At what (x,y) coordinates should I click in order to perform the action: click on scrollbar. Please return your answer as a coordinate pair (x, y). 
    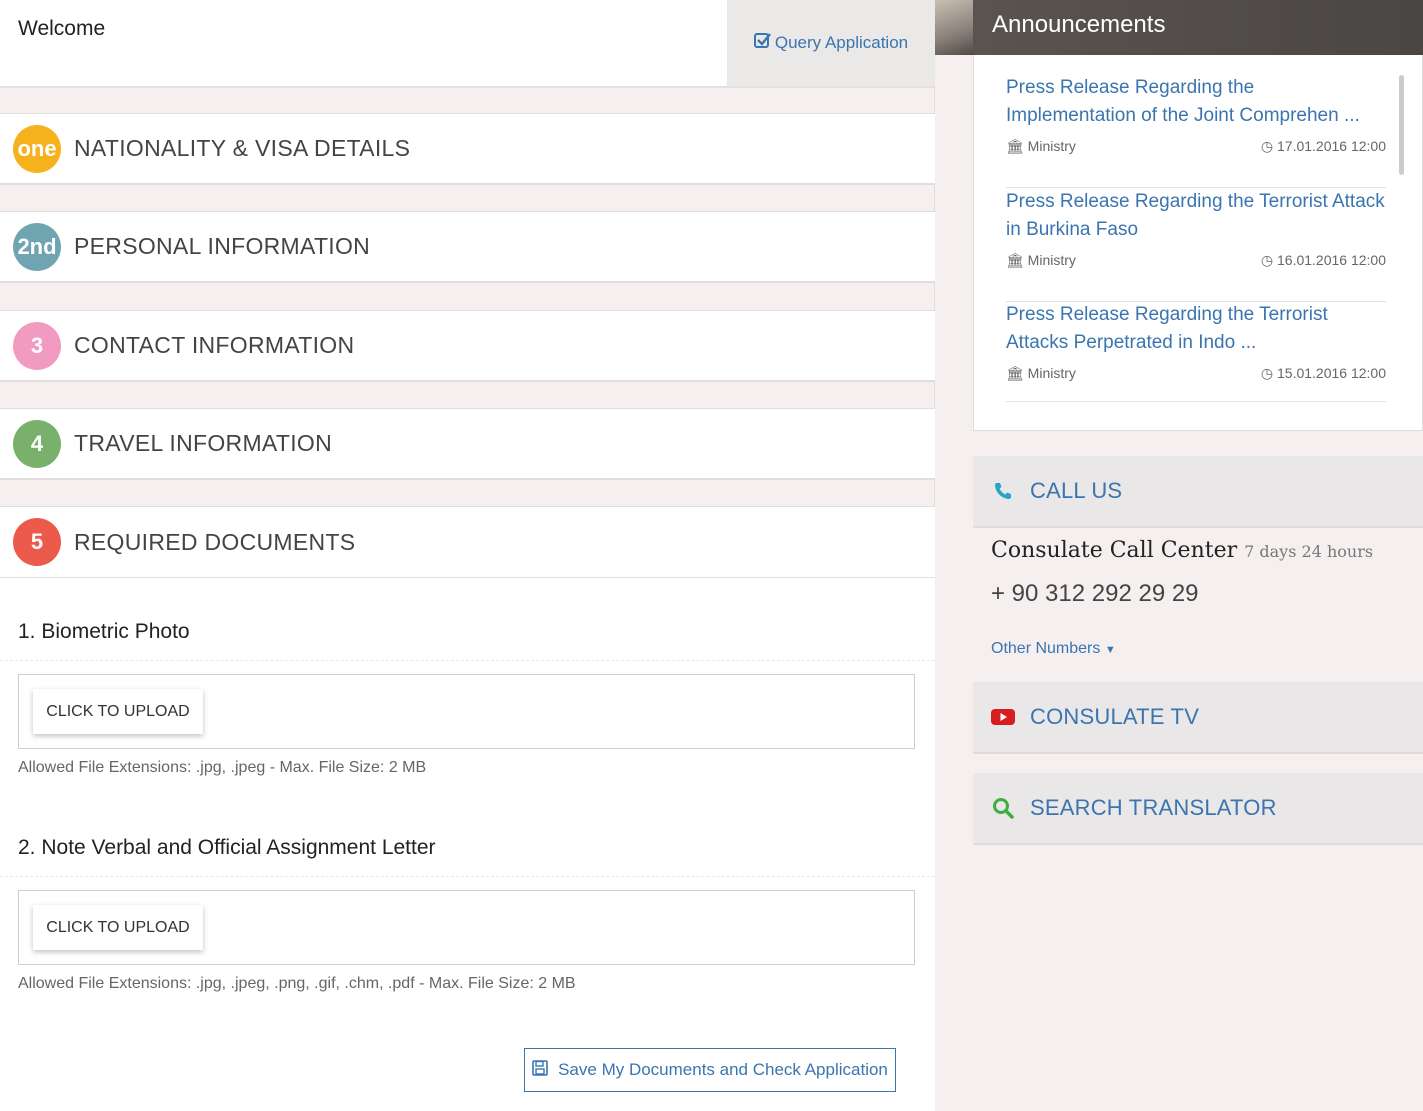
    Looking at the image, I should click on (1401, 125).